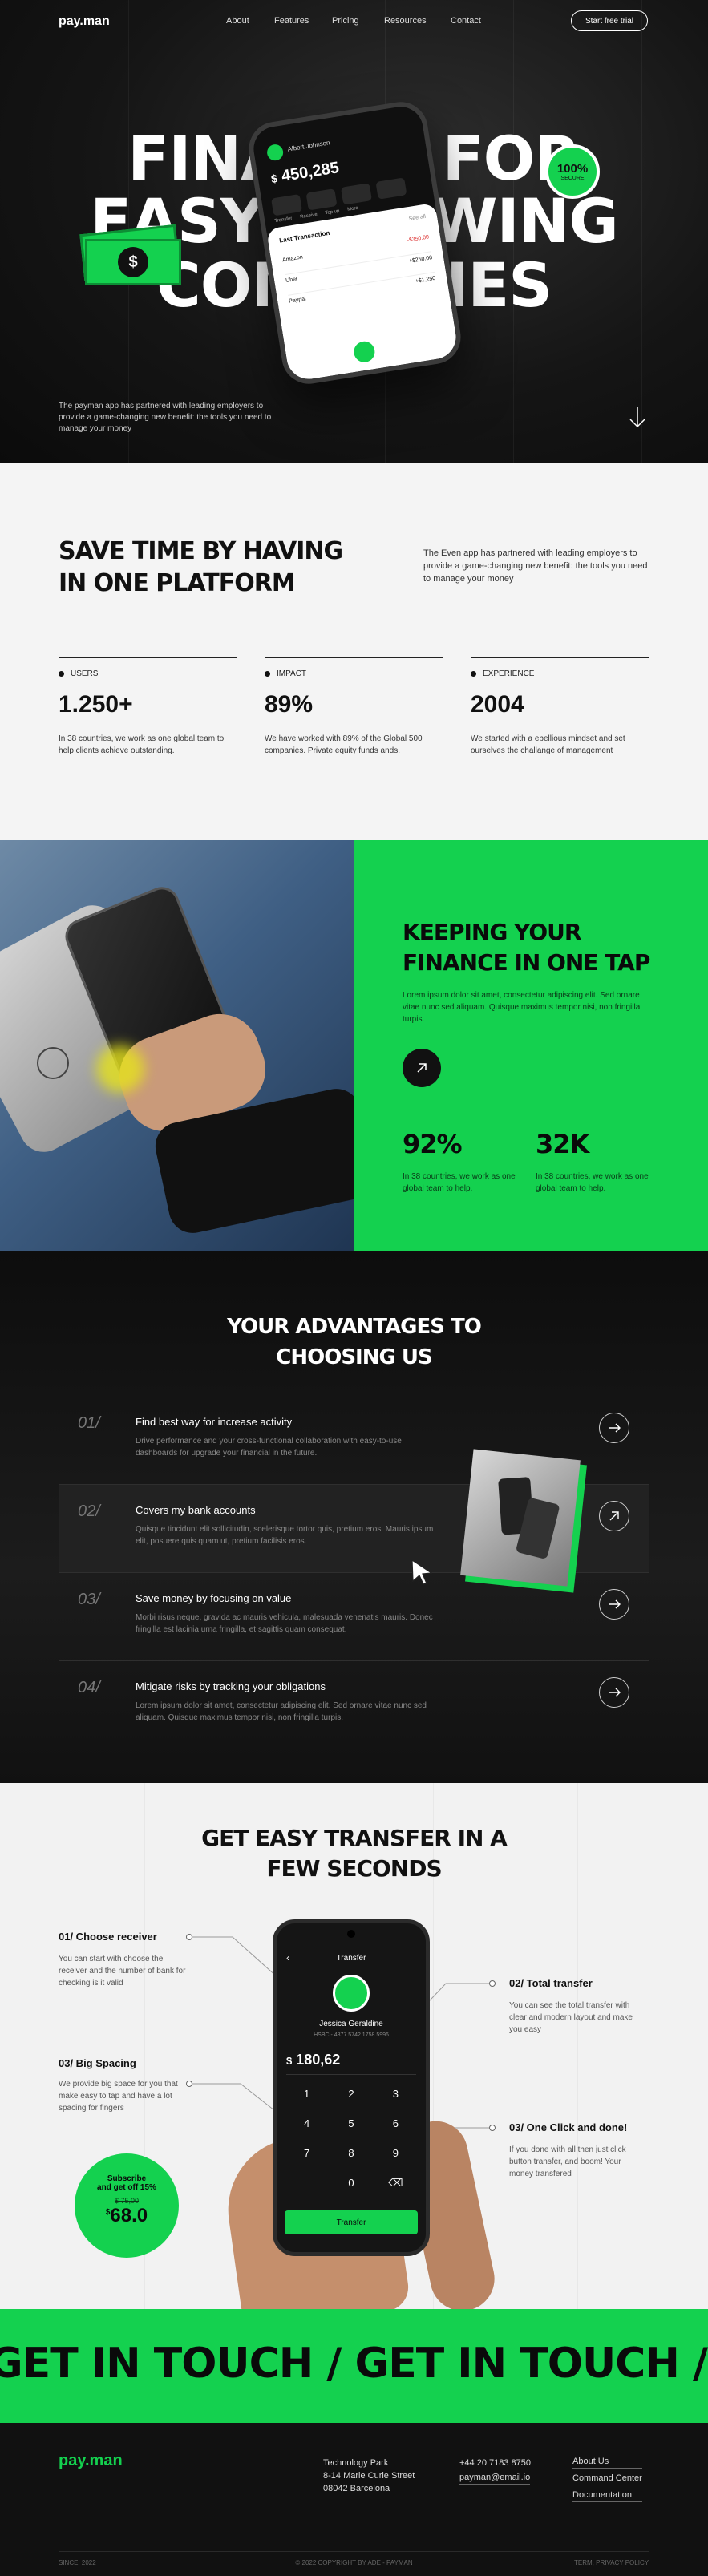  What do you see at coordinates (607, 2463) in the screenshot?
I see `footer-link-about: About Us` at bounding box center [607, 2463].